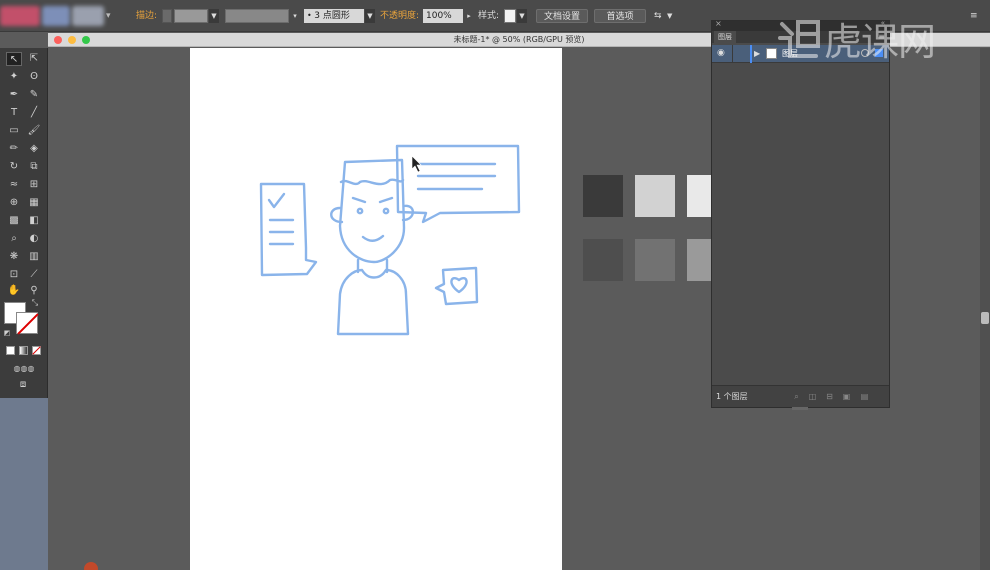  Describe the element at coordinates (800, 214) in the screenshot. I see `layers-panel: × « 图层 ≡ ◉ ▶ 图层 1 个图层 ⌕ ◫ ⊟ ▣ ▤` at that location.